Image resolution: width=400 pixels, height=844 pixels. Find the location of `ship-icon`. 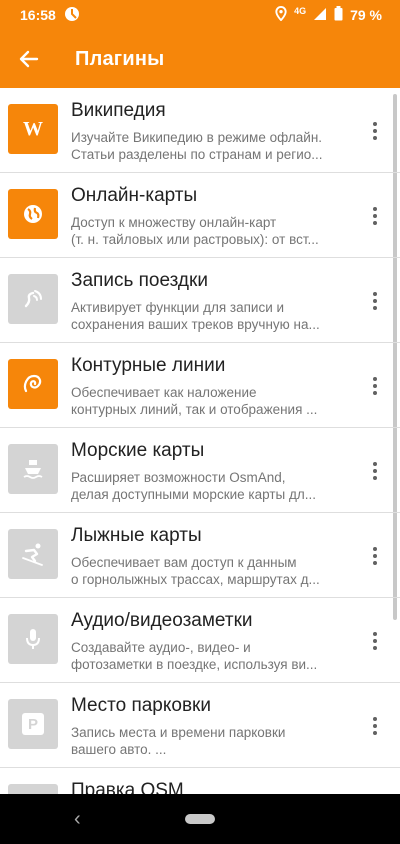

ship-icon is located at coordinates (33, 469).